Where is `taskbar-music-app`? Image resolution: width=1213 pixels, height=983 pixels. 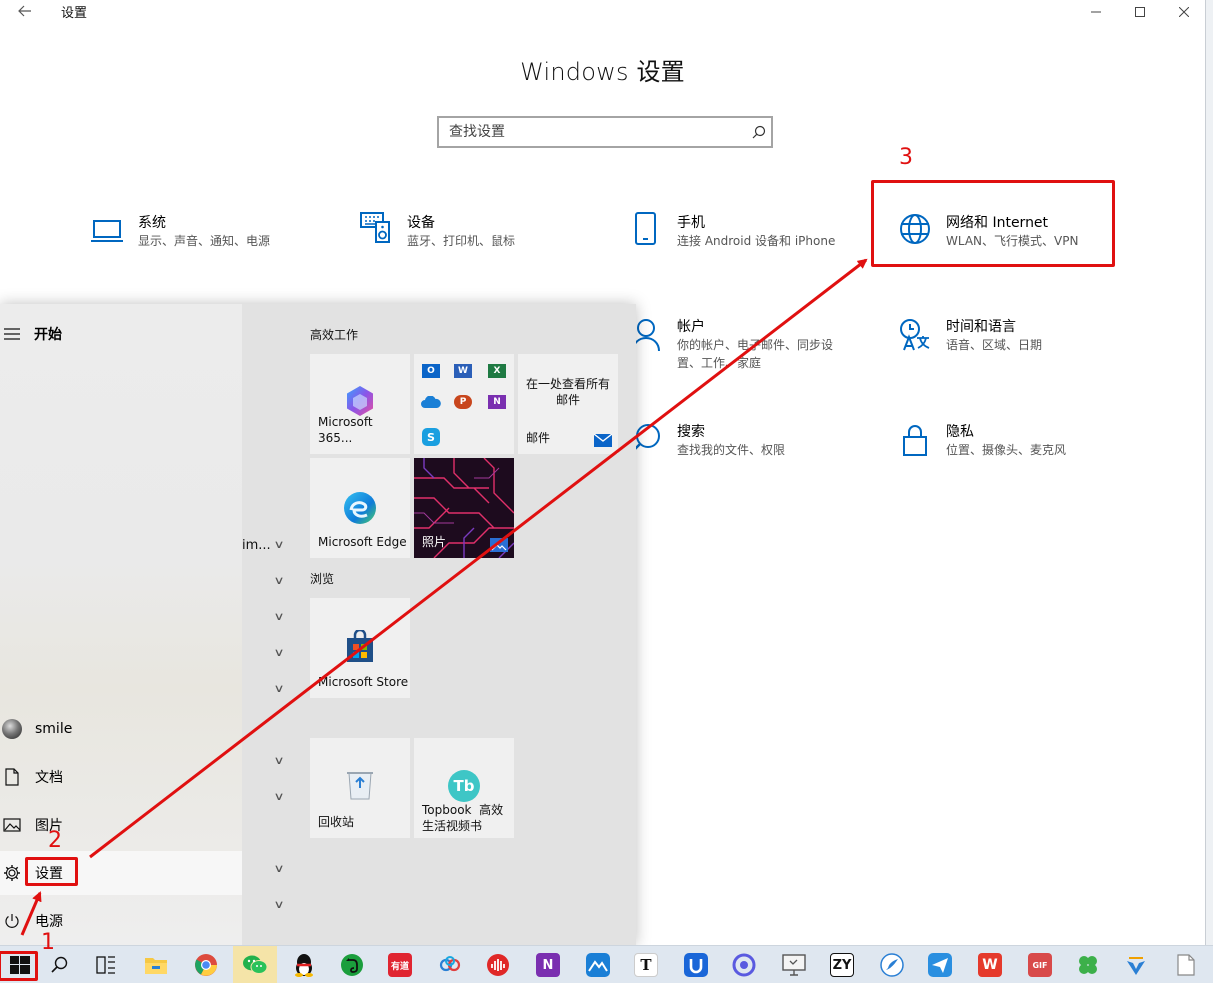 taskbar-music-app is located at coordinates (498, 964).